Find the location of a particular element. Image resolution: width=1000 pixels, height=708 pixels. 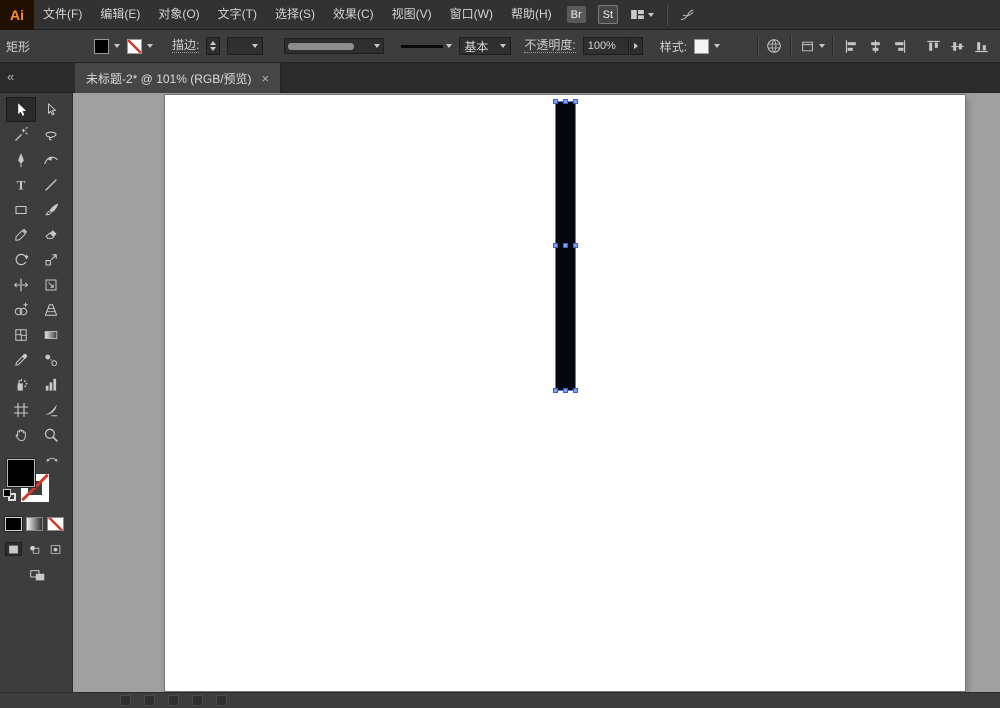

vertical-align-bottom-button is located at coordinates (981, 46).